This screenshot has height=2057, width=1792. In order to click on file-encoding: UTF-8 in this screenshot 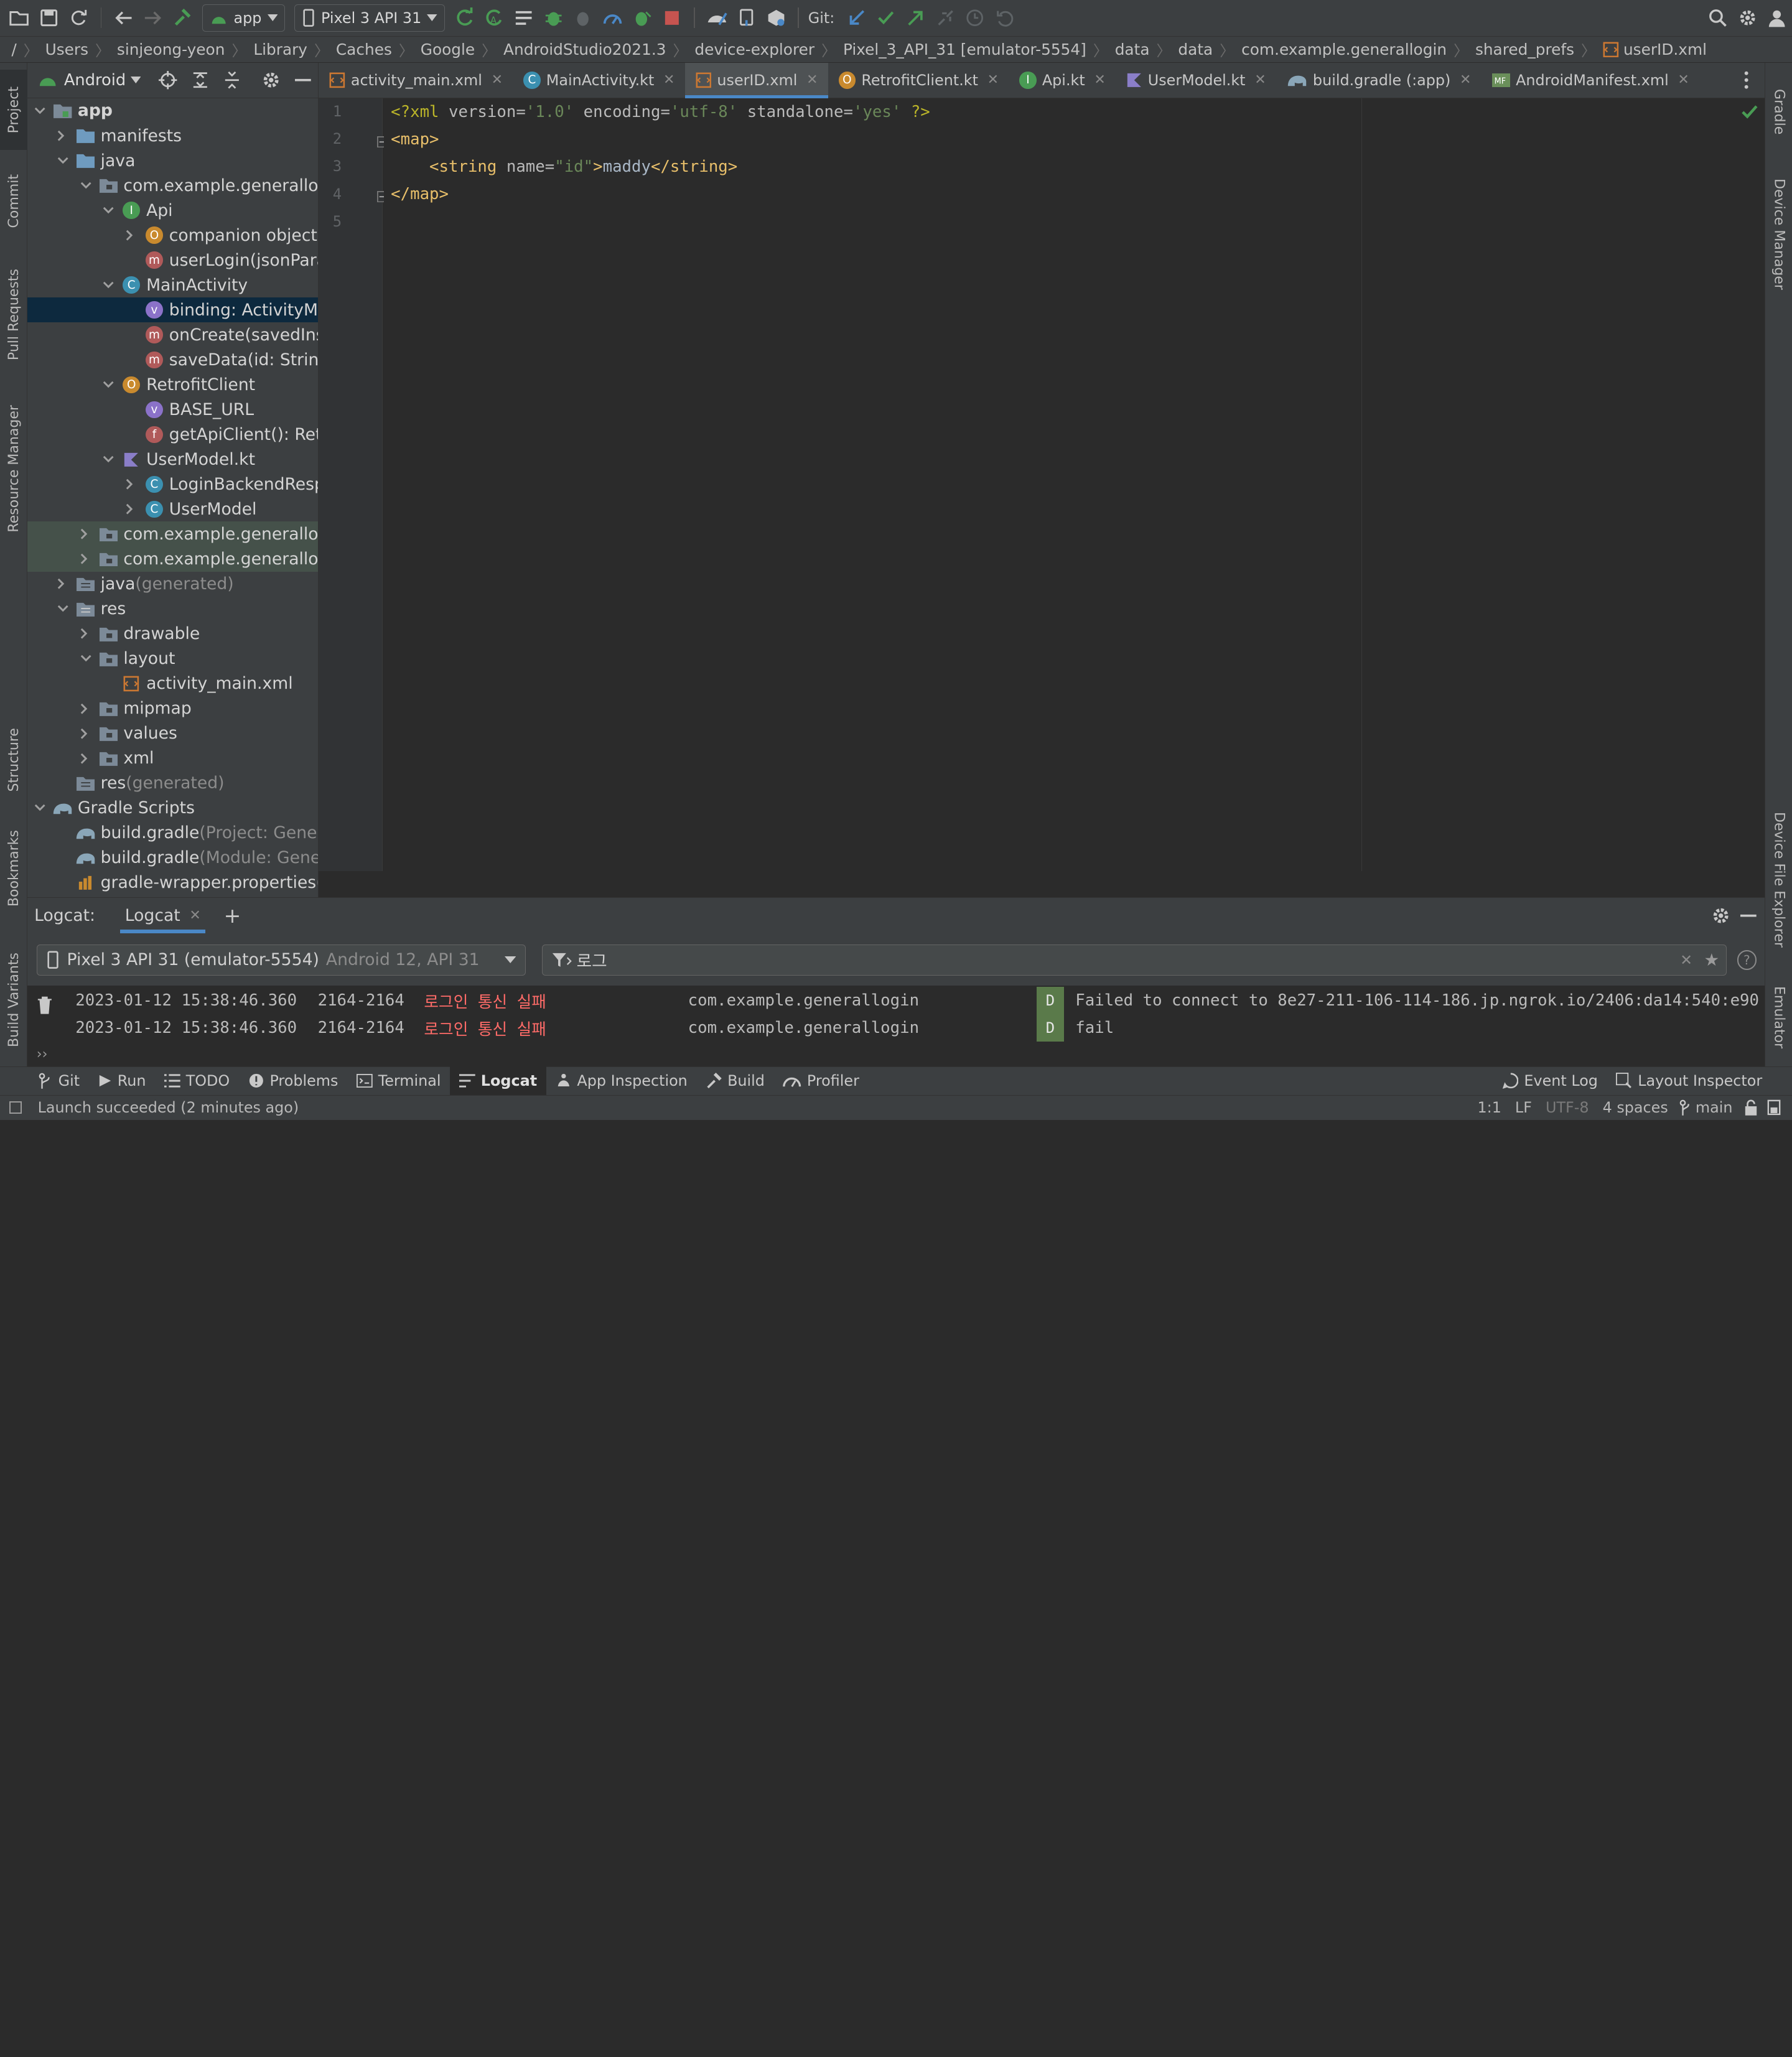, I will do `click(1568, 1107)`.